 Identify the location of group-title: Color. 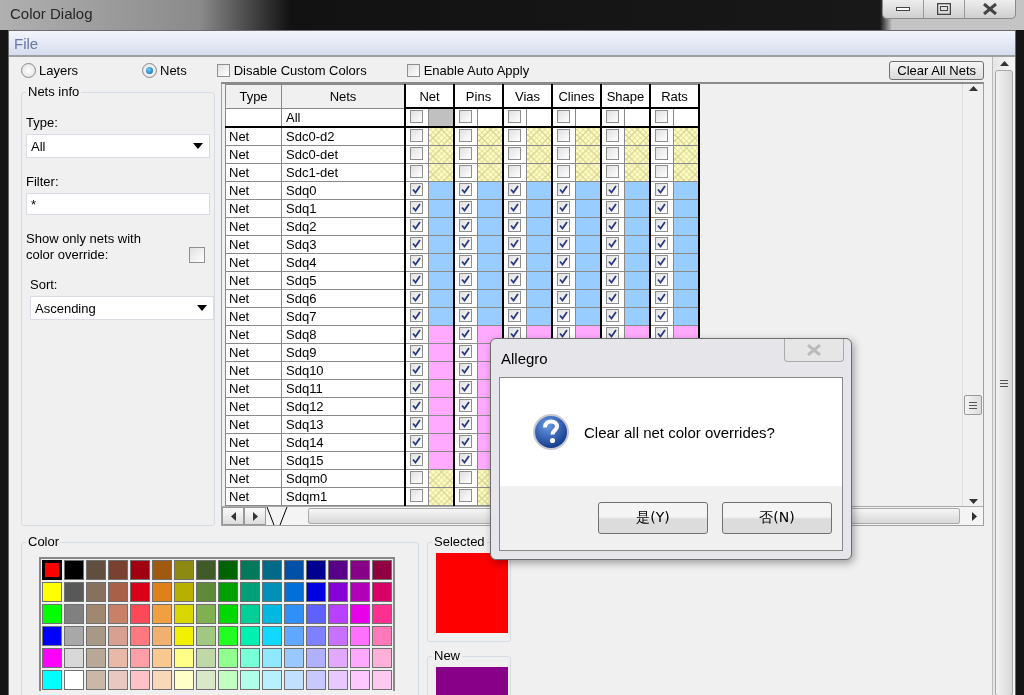
(44, 541).